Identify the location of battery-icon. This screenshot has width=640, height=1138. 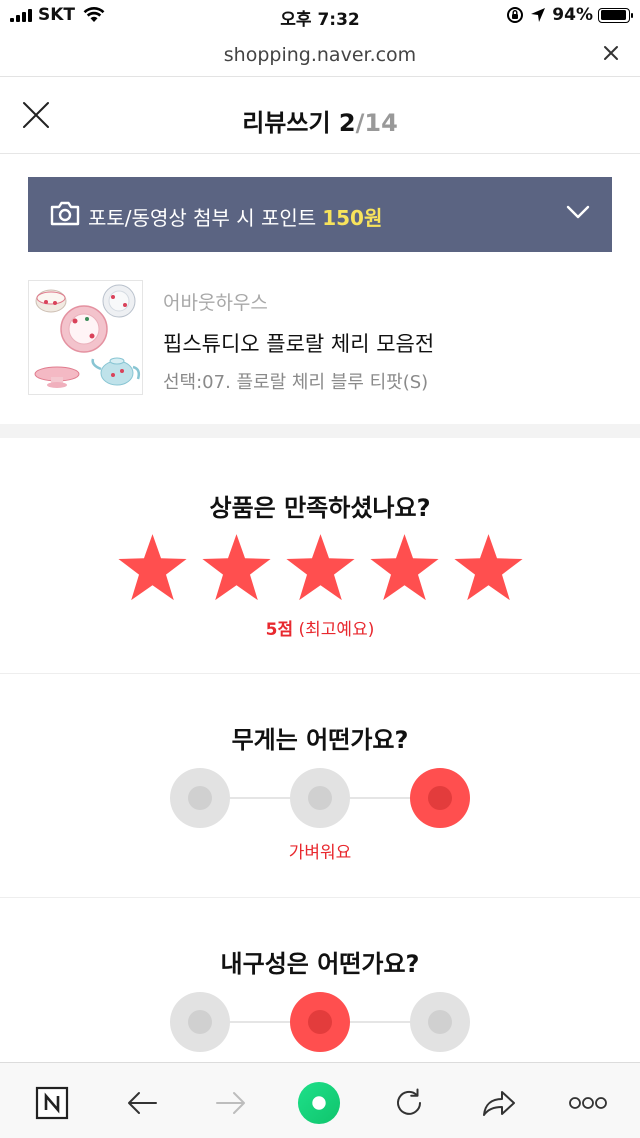
(615, 15).